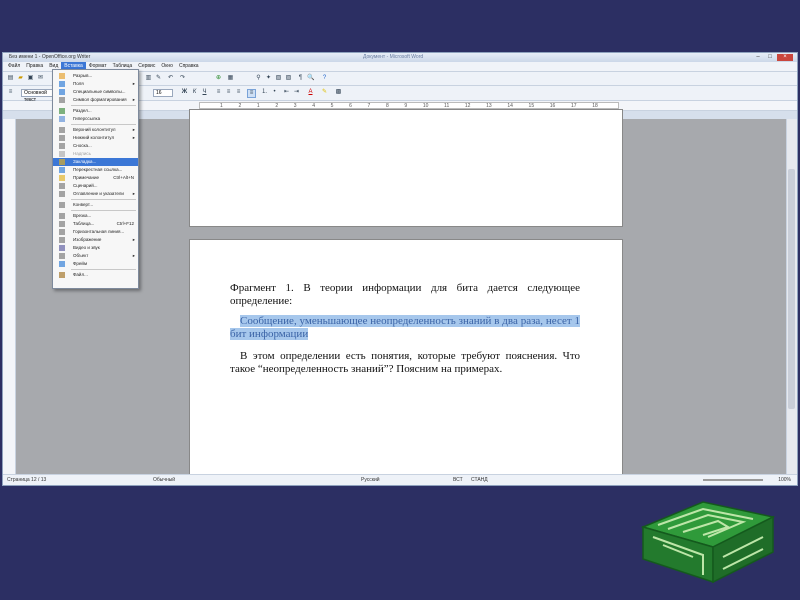  What do you see at coordinates (14, 66) in the screenshot?
I see `menu-0: Файл` at bounding box center [14, 66].